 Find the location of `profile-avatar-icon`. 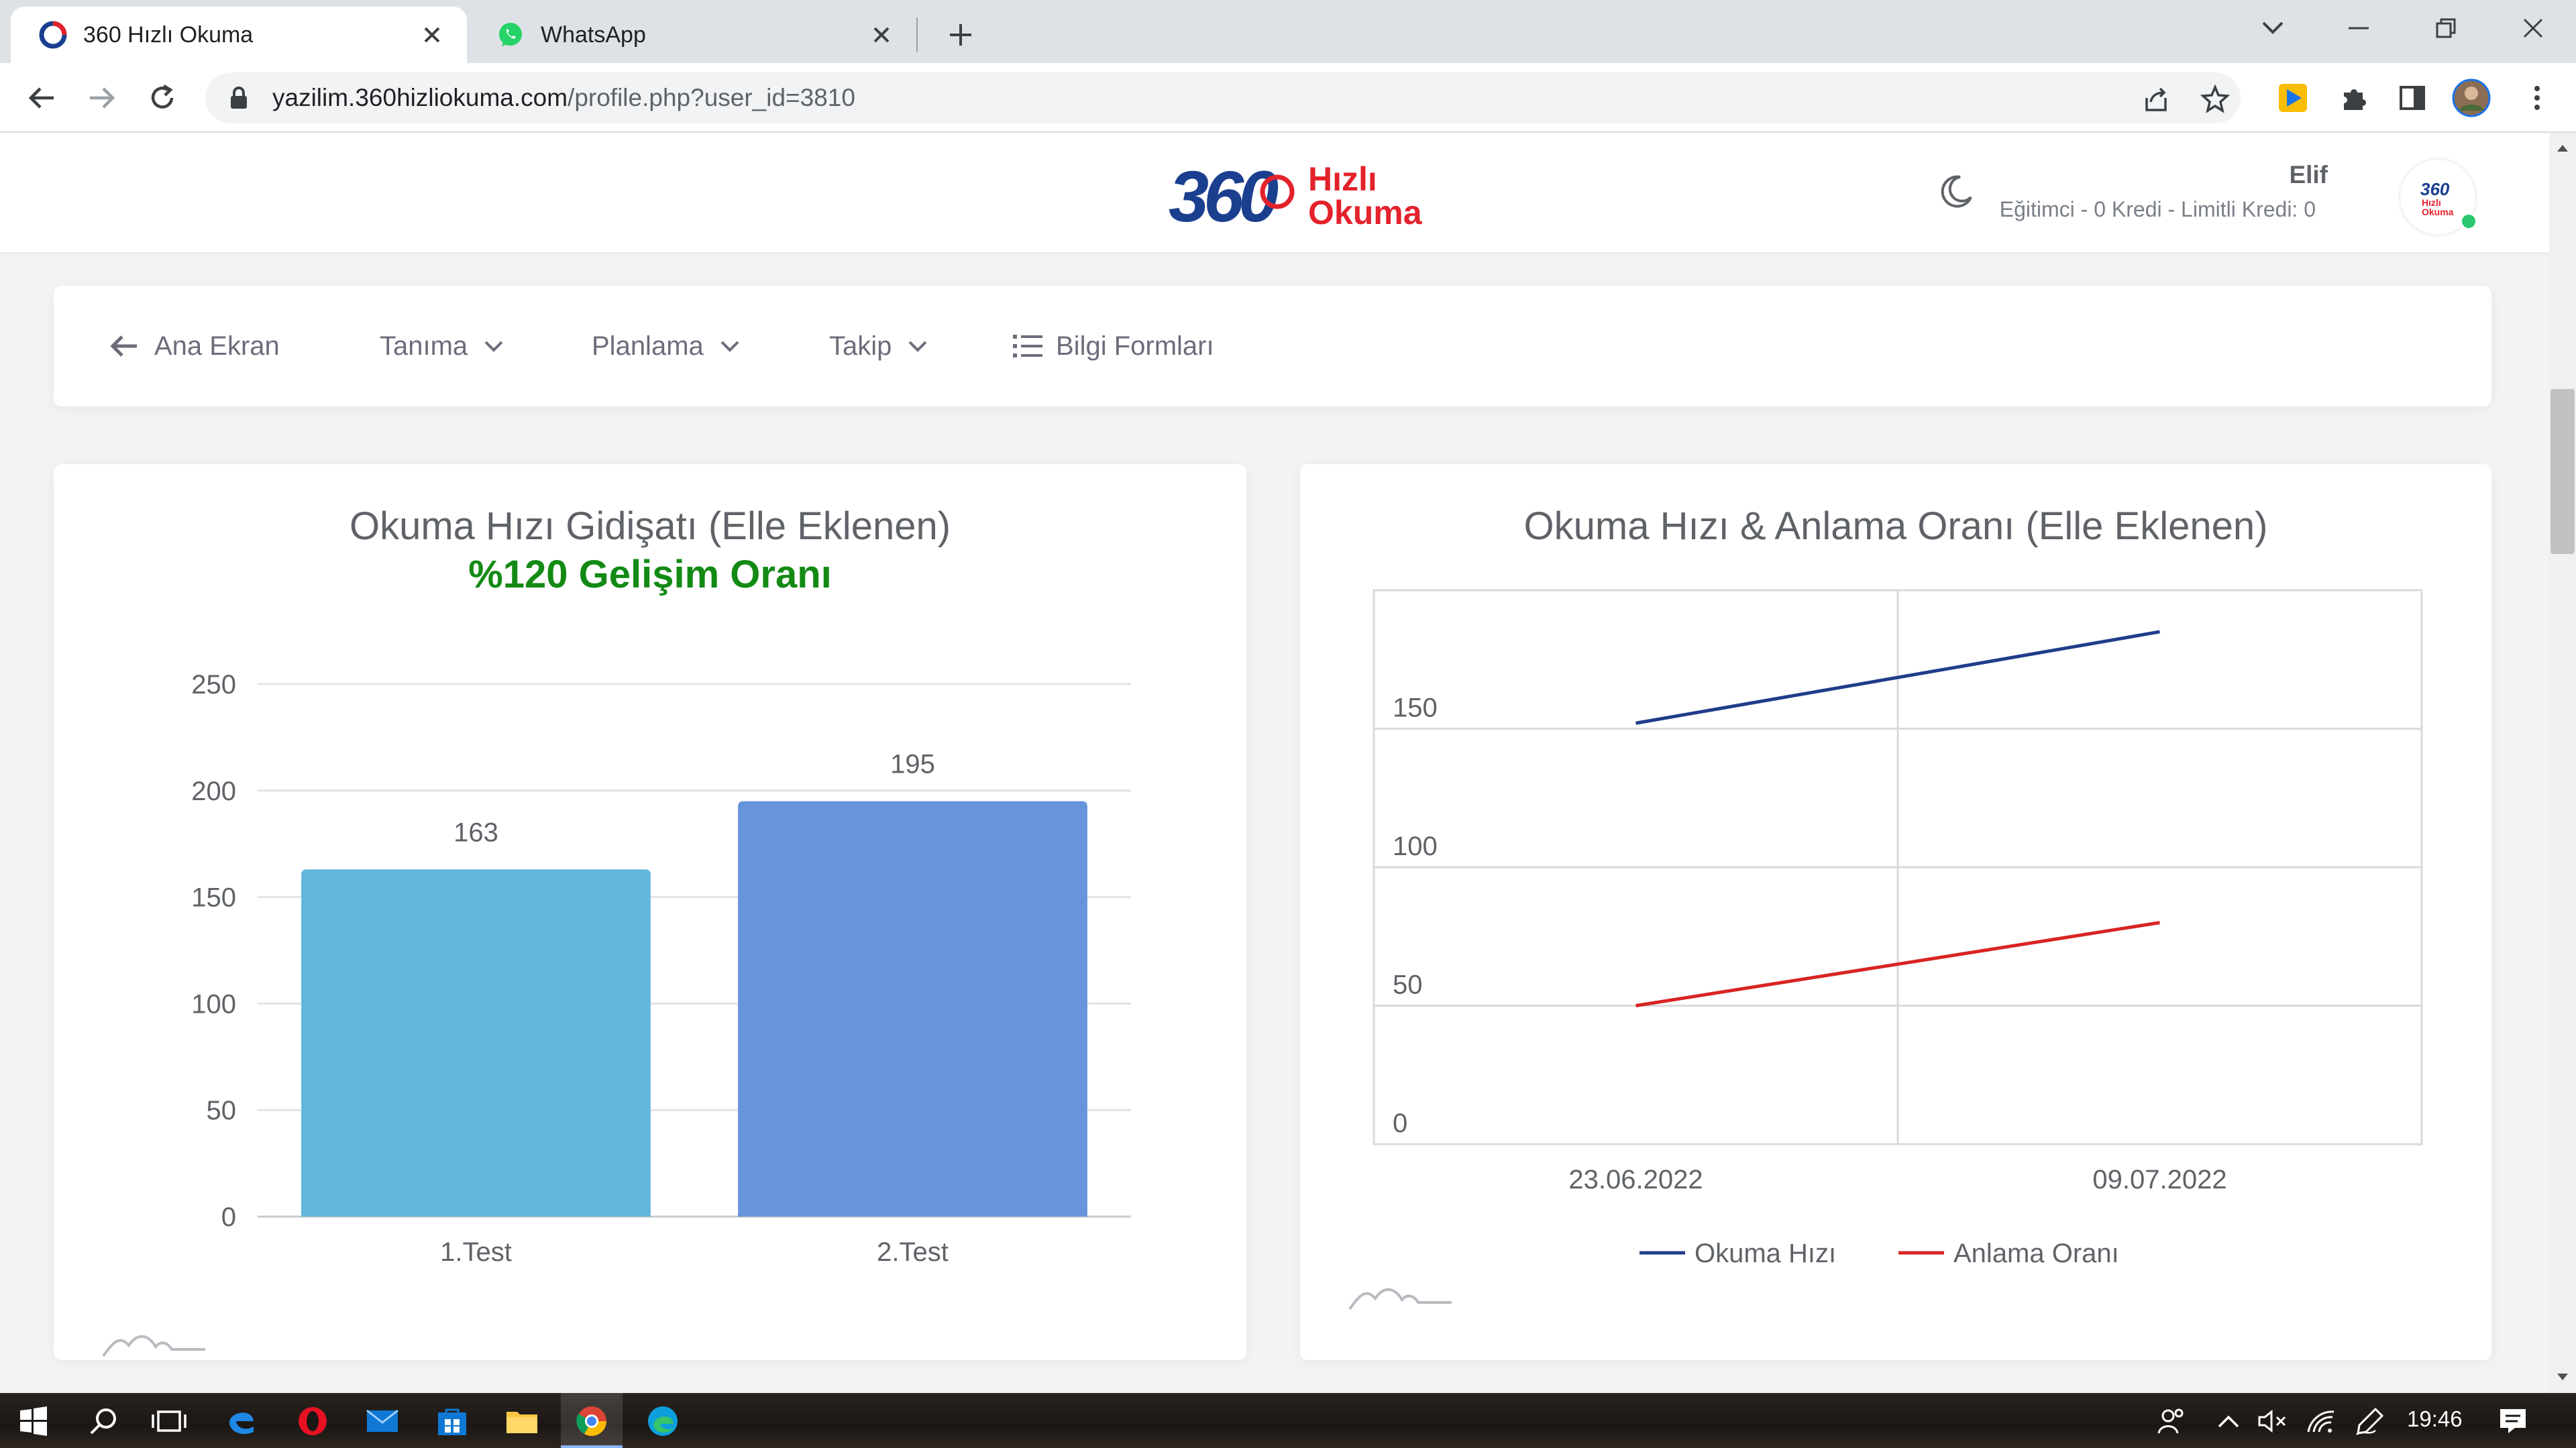

profile-avatar-icon is located at coordinates (2471, 98).